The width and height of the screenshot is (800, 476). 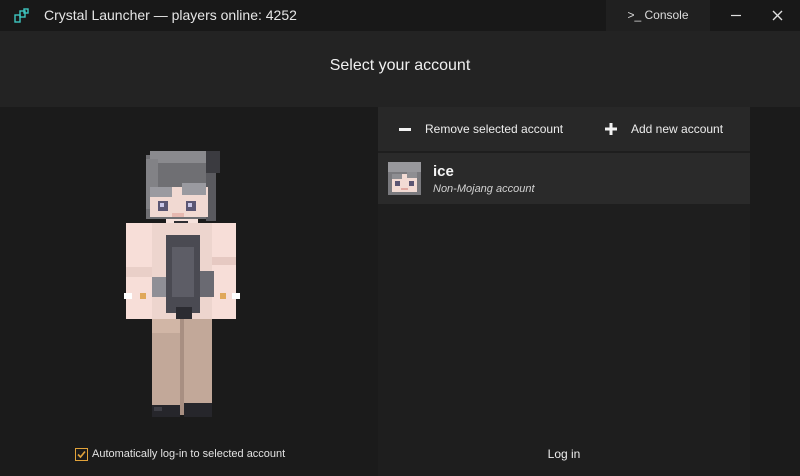 I want to click on account-name: ice, so click(x=443, y=171).